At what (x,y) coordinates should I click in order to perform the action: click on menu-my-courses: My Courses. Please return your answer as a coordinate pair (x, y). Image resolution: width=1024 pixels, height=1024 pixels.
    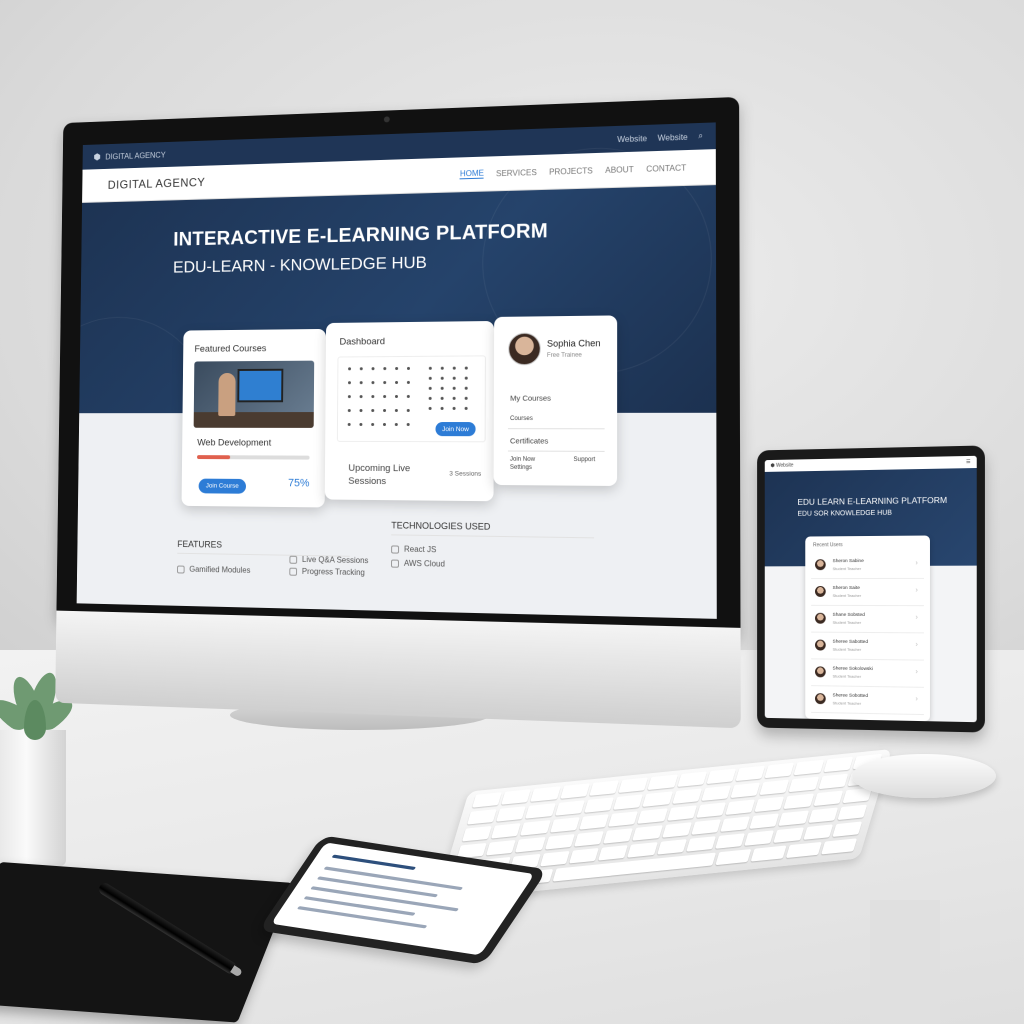
    Looking at the image, I should click on (530, 398).